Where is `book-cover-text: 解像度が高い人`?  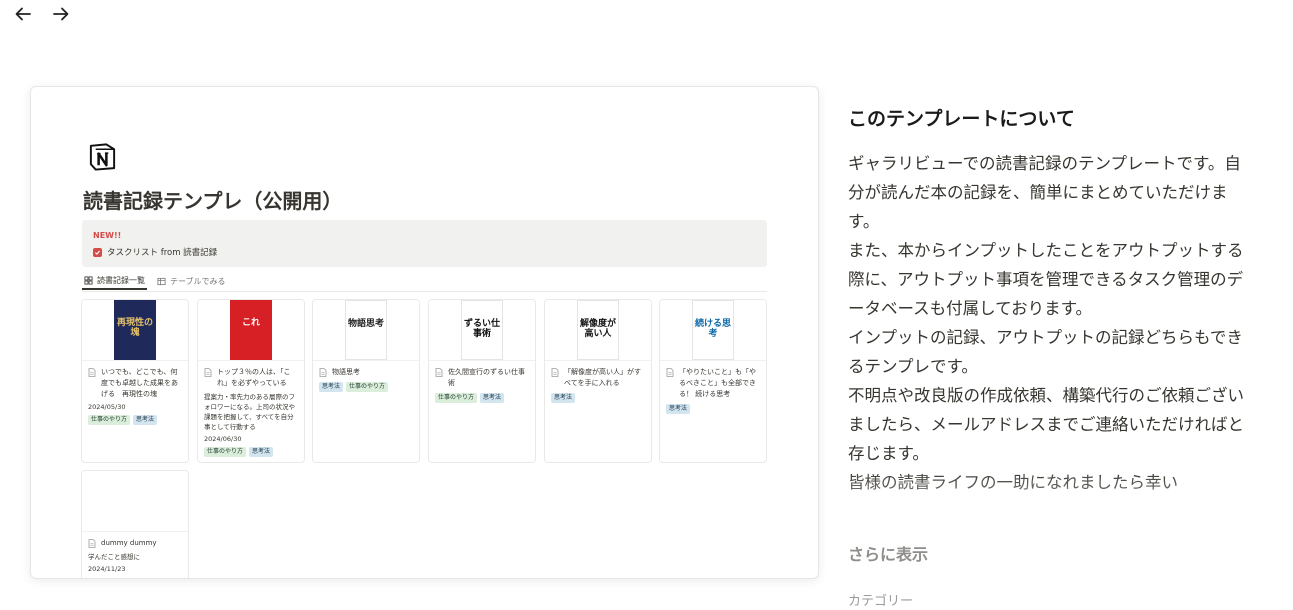 book-cover-text: 解像度が高い人 is located at coordinates (598, 329).